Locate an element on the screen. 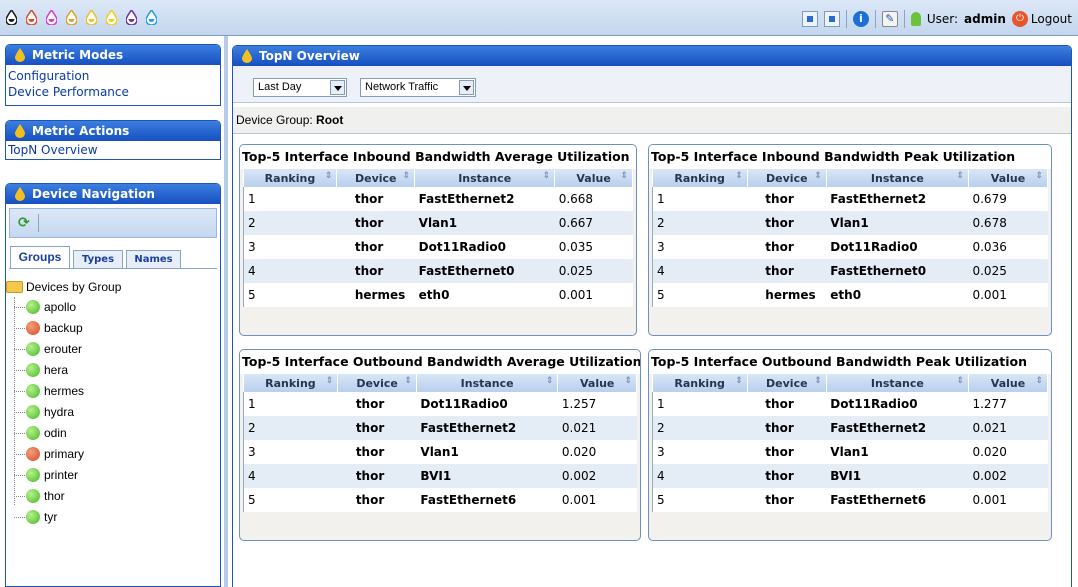  tab-names: Names is located at coordinates (153, 259).